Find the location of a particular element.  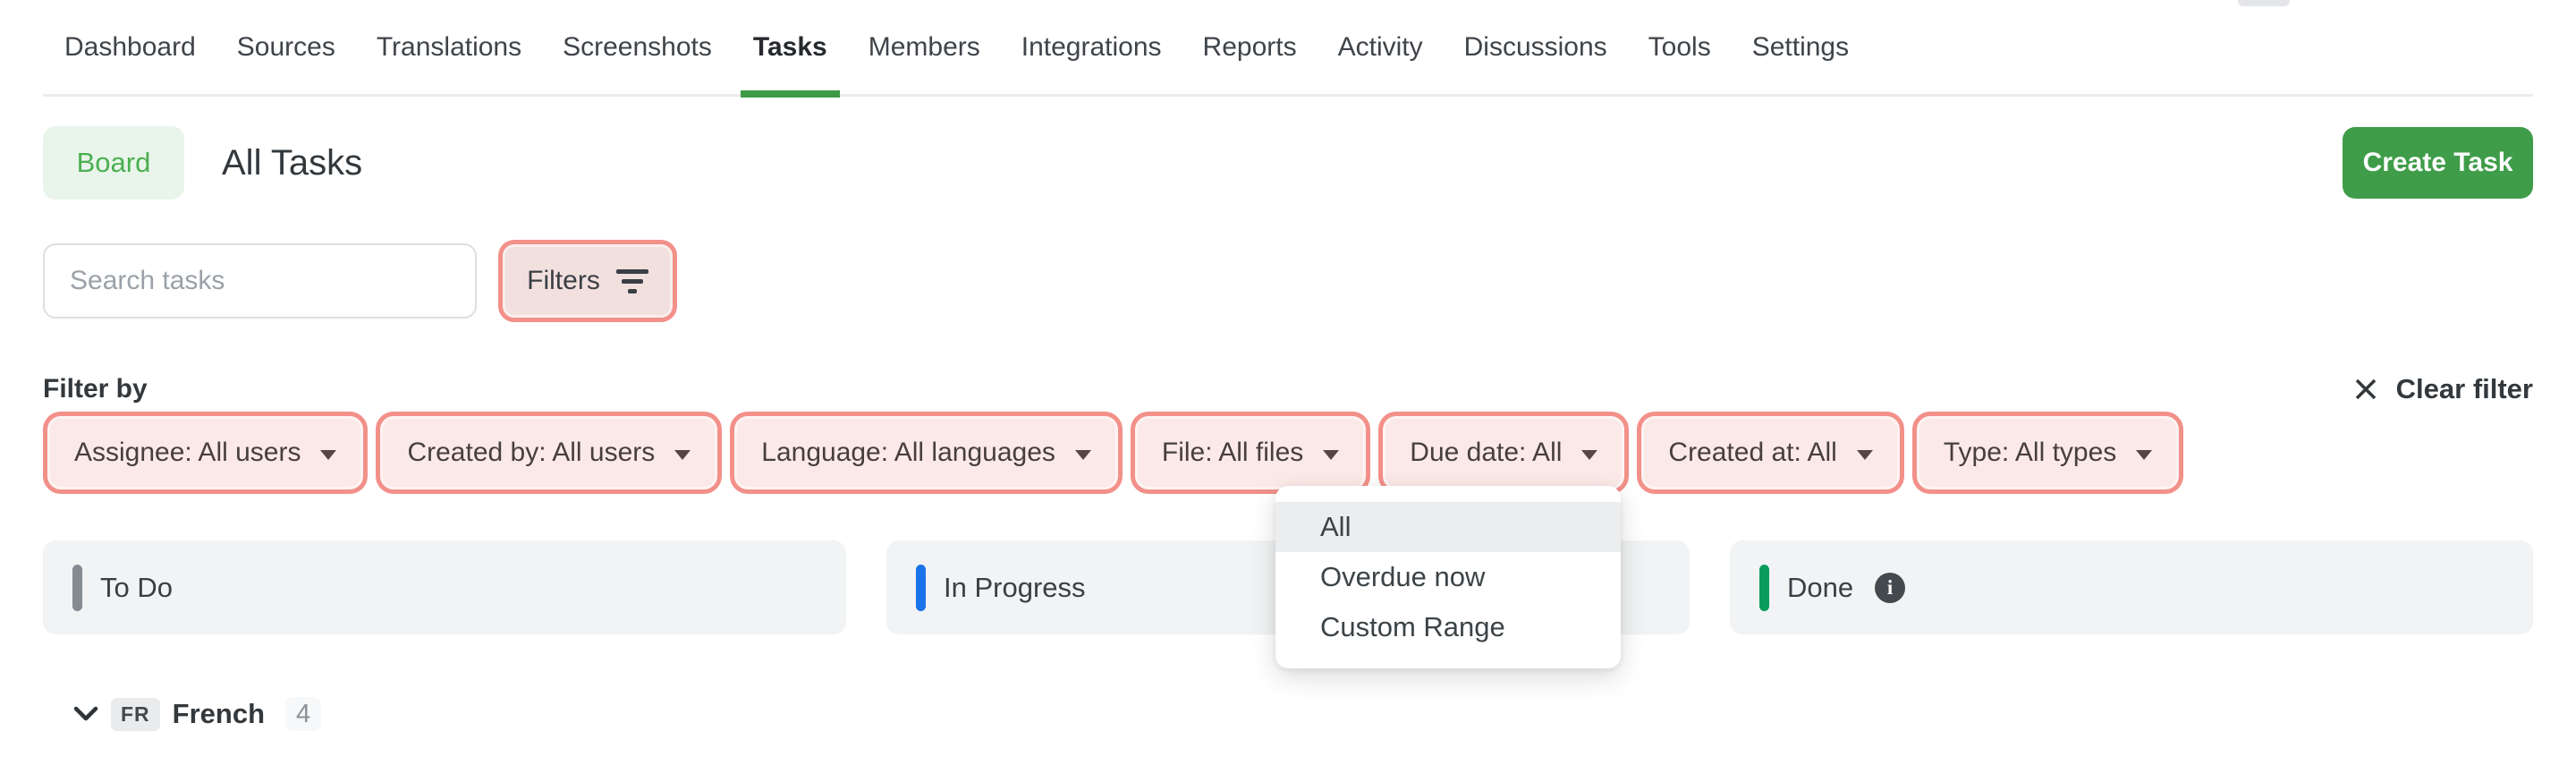

nav-tab-sources: Sources is located at coordinates (286, 47).